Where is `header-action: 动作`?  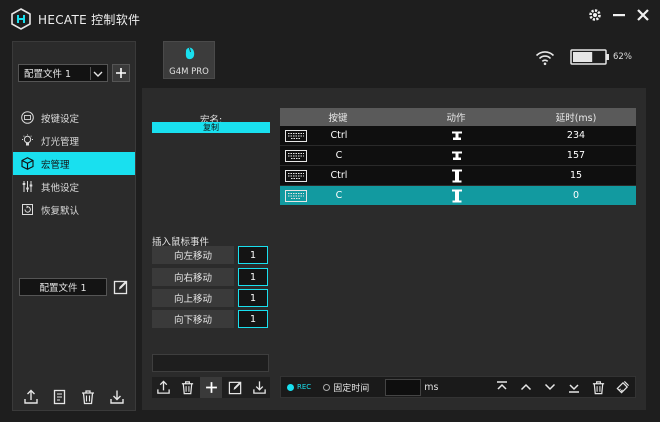 header-action: 动作 is located at coordinates (456, 118).